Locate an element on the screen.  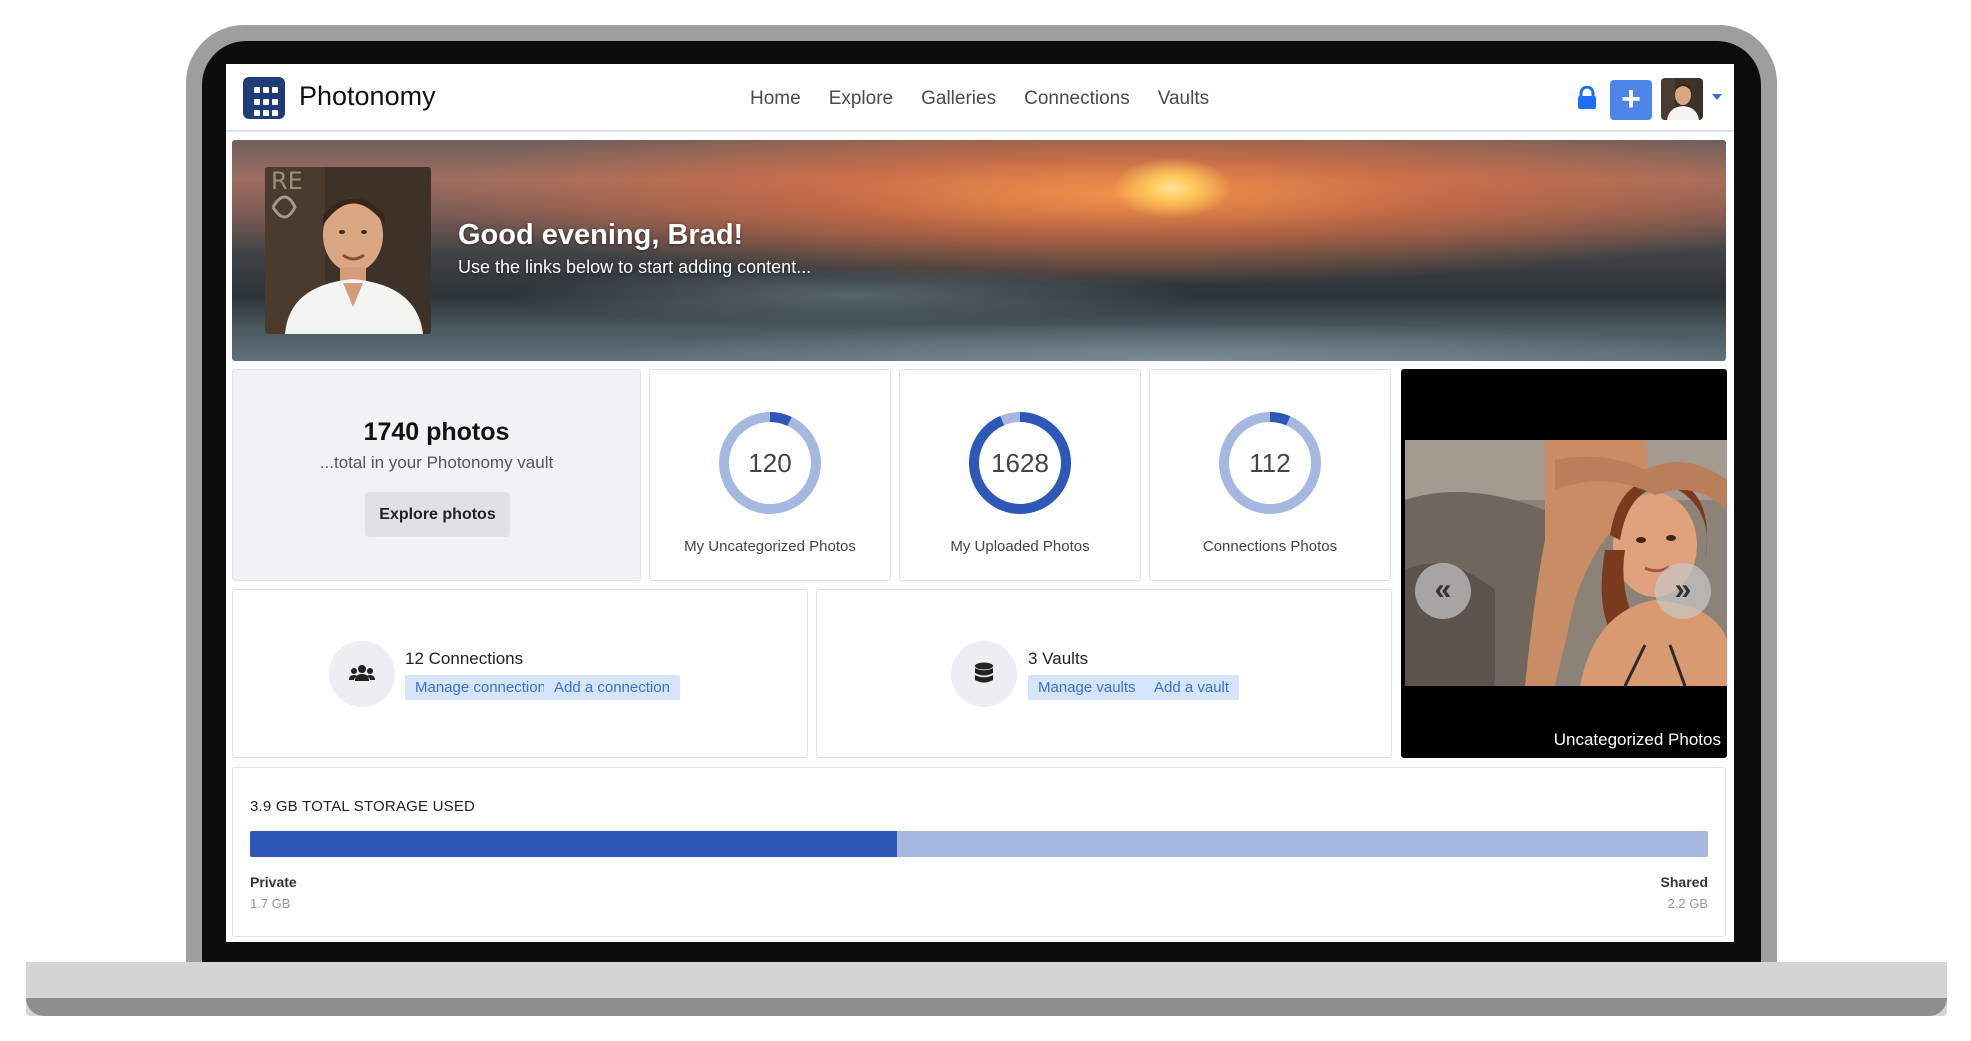
stat-card-connections: 112 Connections Photos is located at coordinates (1270, 475).